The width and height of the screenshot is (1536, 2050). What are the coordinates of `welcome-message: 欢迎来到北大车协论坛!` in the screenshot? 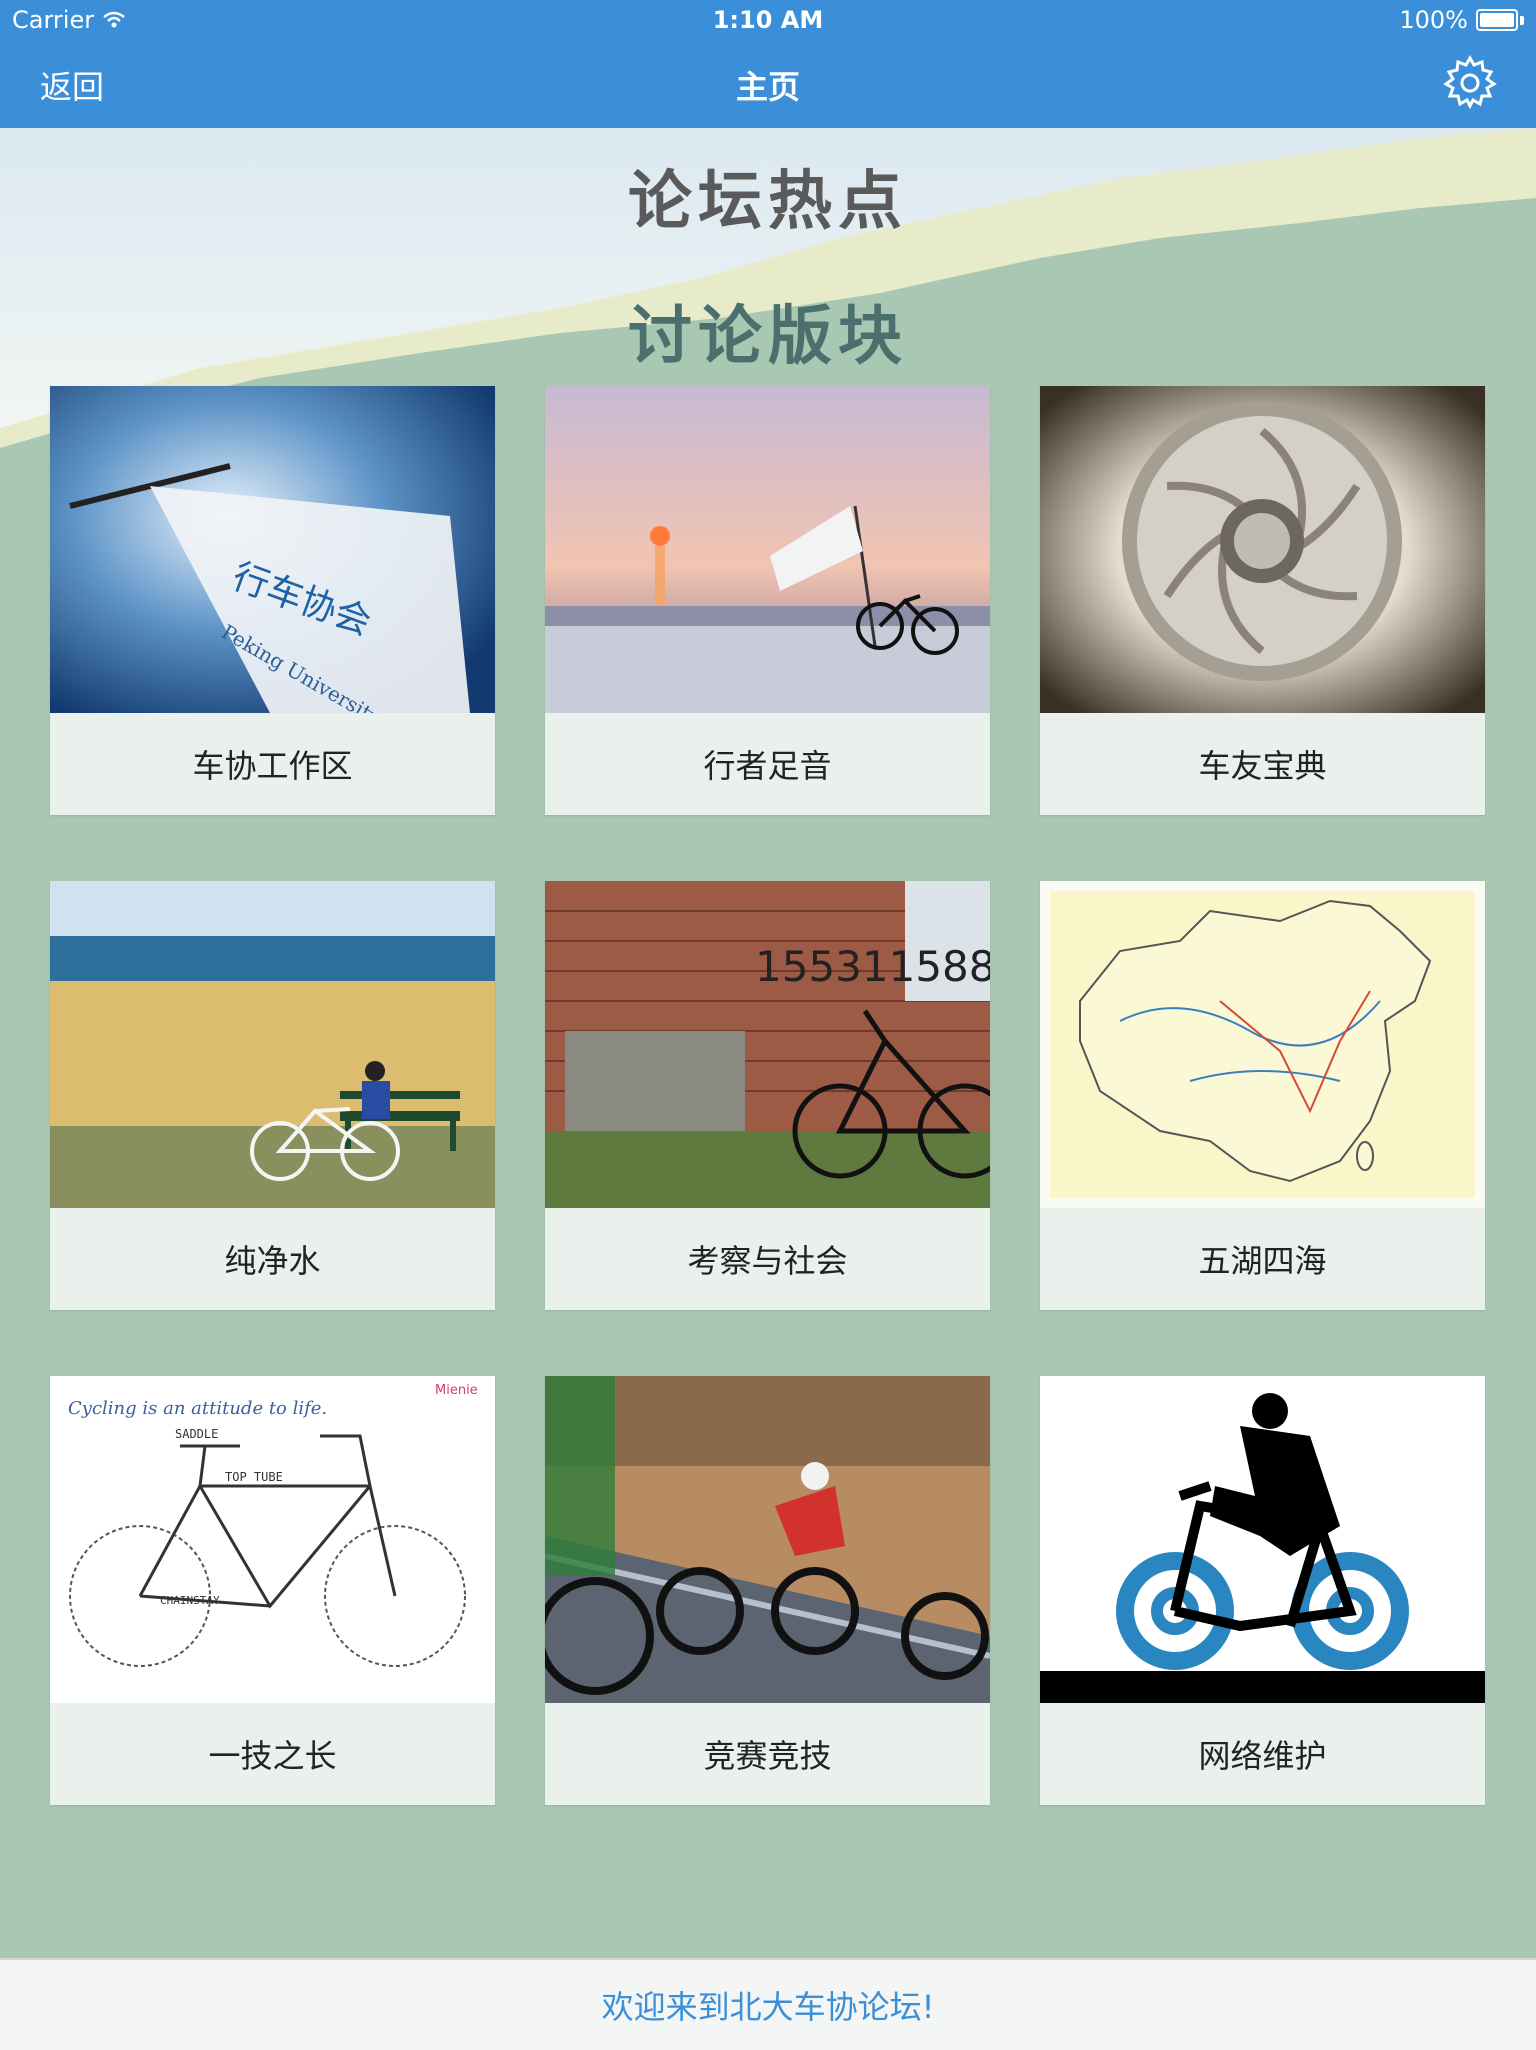 It's located at (768, 2007).